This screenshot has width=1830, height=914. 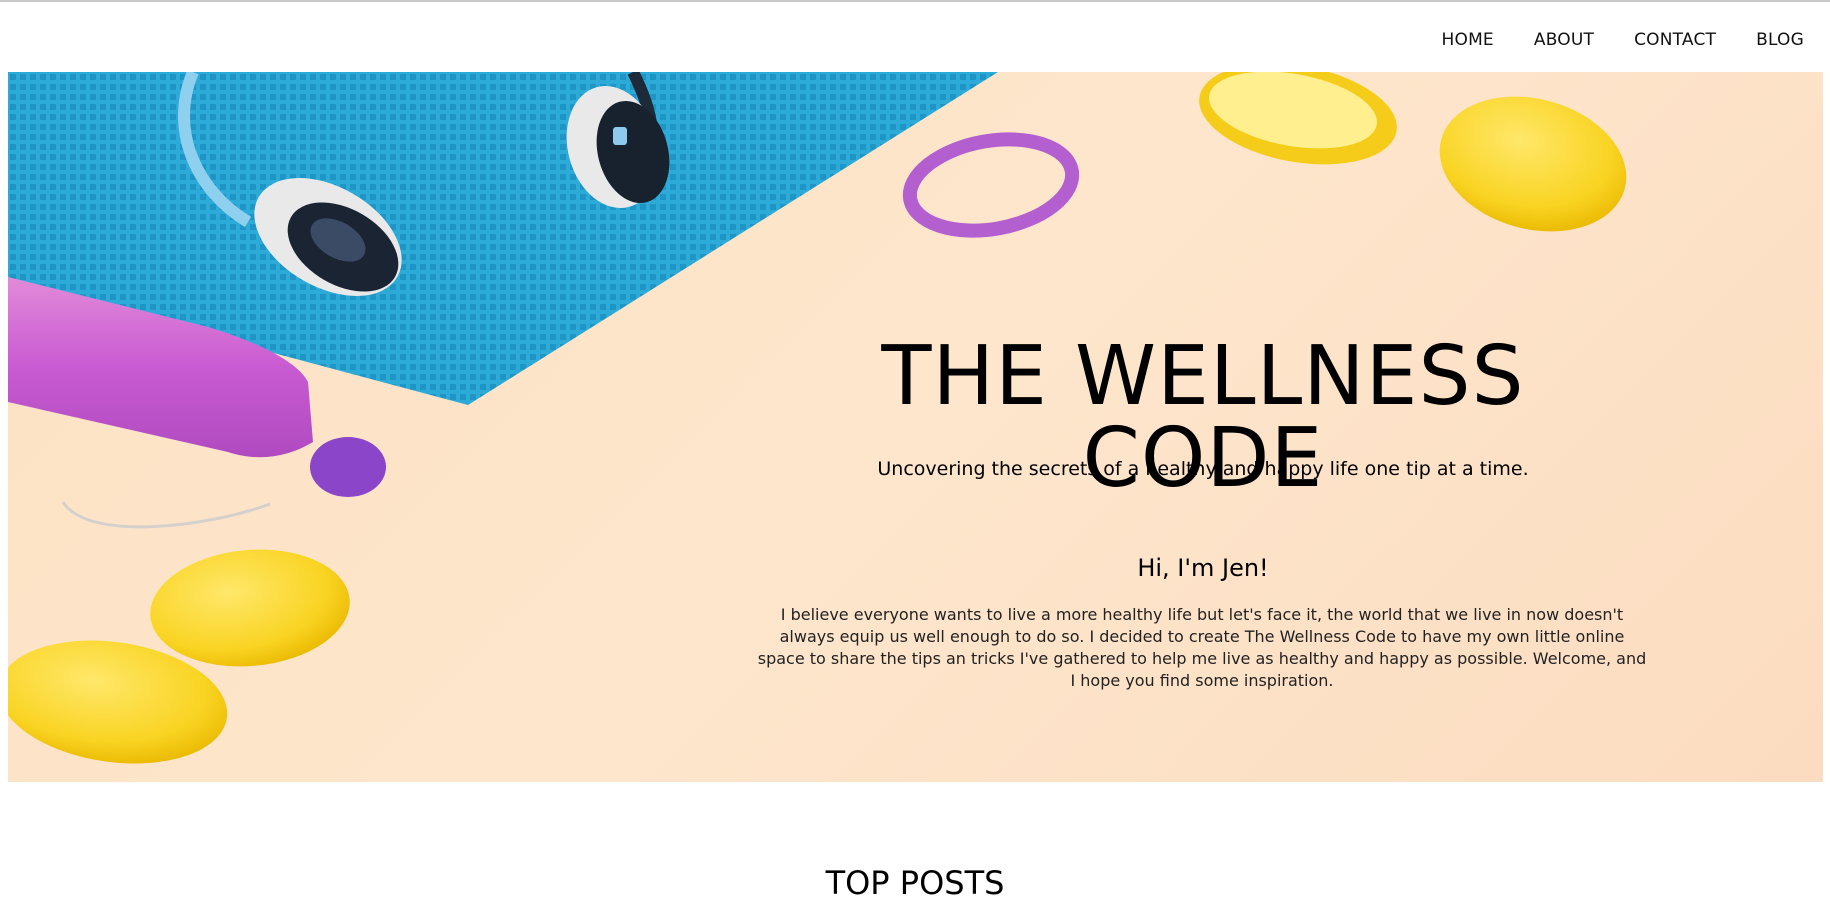 I want to click on top-posts-heading: TOP POSTS, so click(x=915, y=883).